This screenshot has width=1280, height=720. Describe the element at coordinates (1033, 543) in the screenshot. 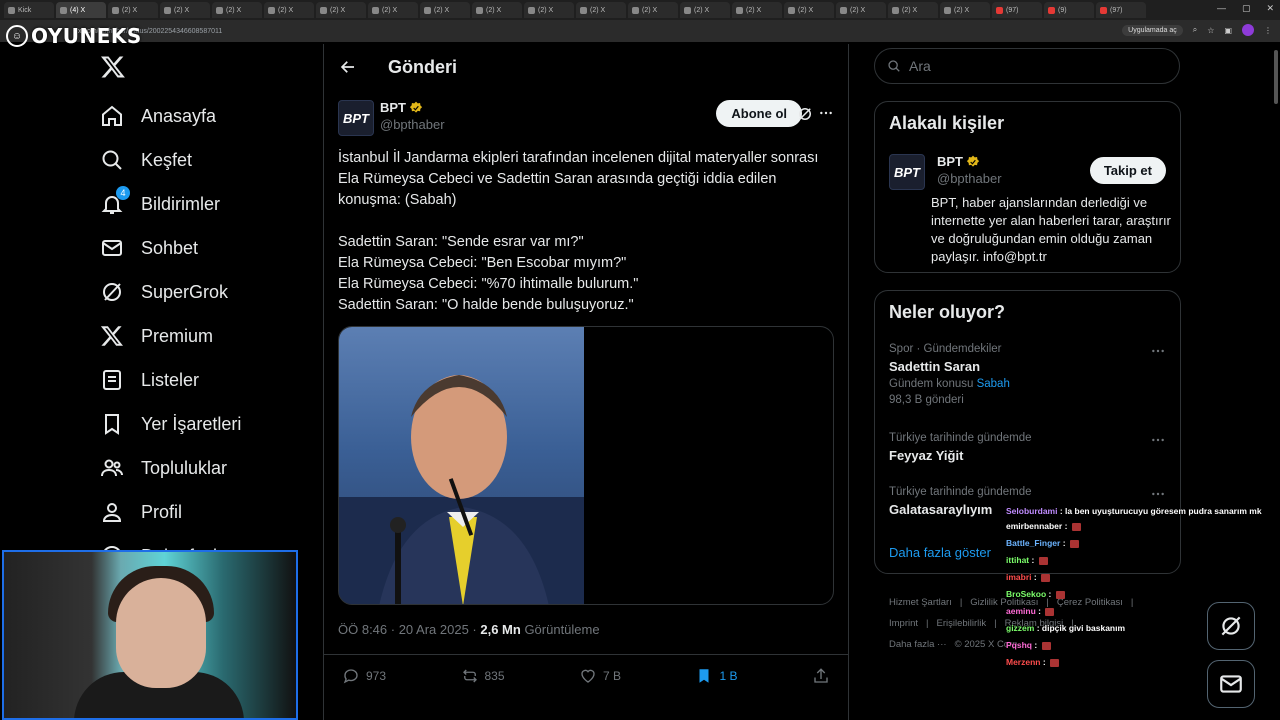

I see `chat-username: Battle_Finger` at that location.